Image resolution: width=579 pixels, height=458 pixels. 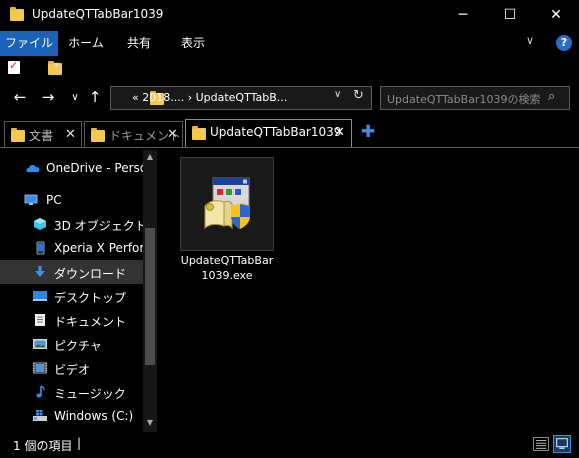 What do you see at coordinates (133, 134) in the screenshot?
I see `folder-tab-my-documents: ドキュメント ✕` at bounding box center [133, 134].